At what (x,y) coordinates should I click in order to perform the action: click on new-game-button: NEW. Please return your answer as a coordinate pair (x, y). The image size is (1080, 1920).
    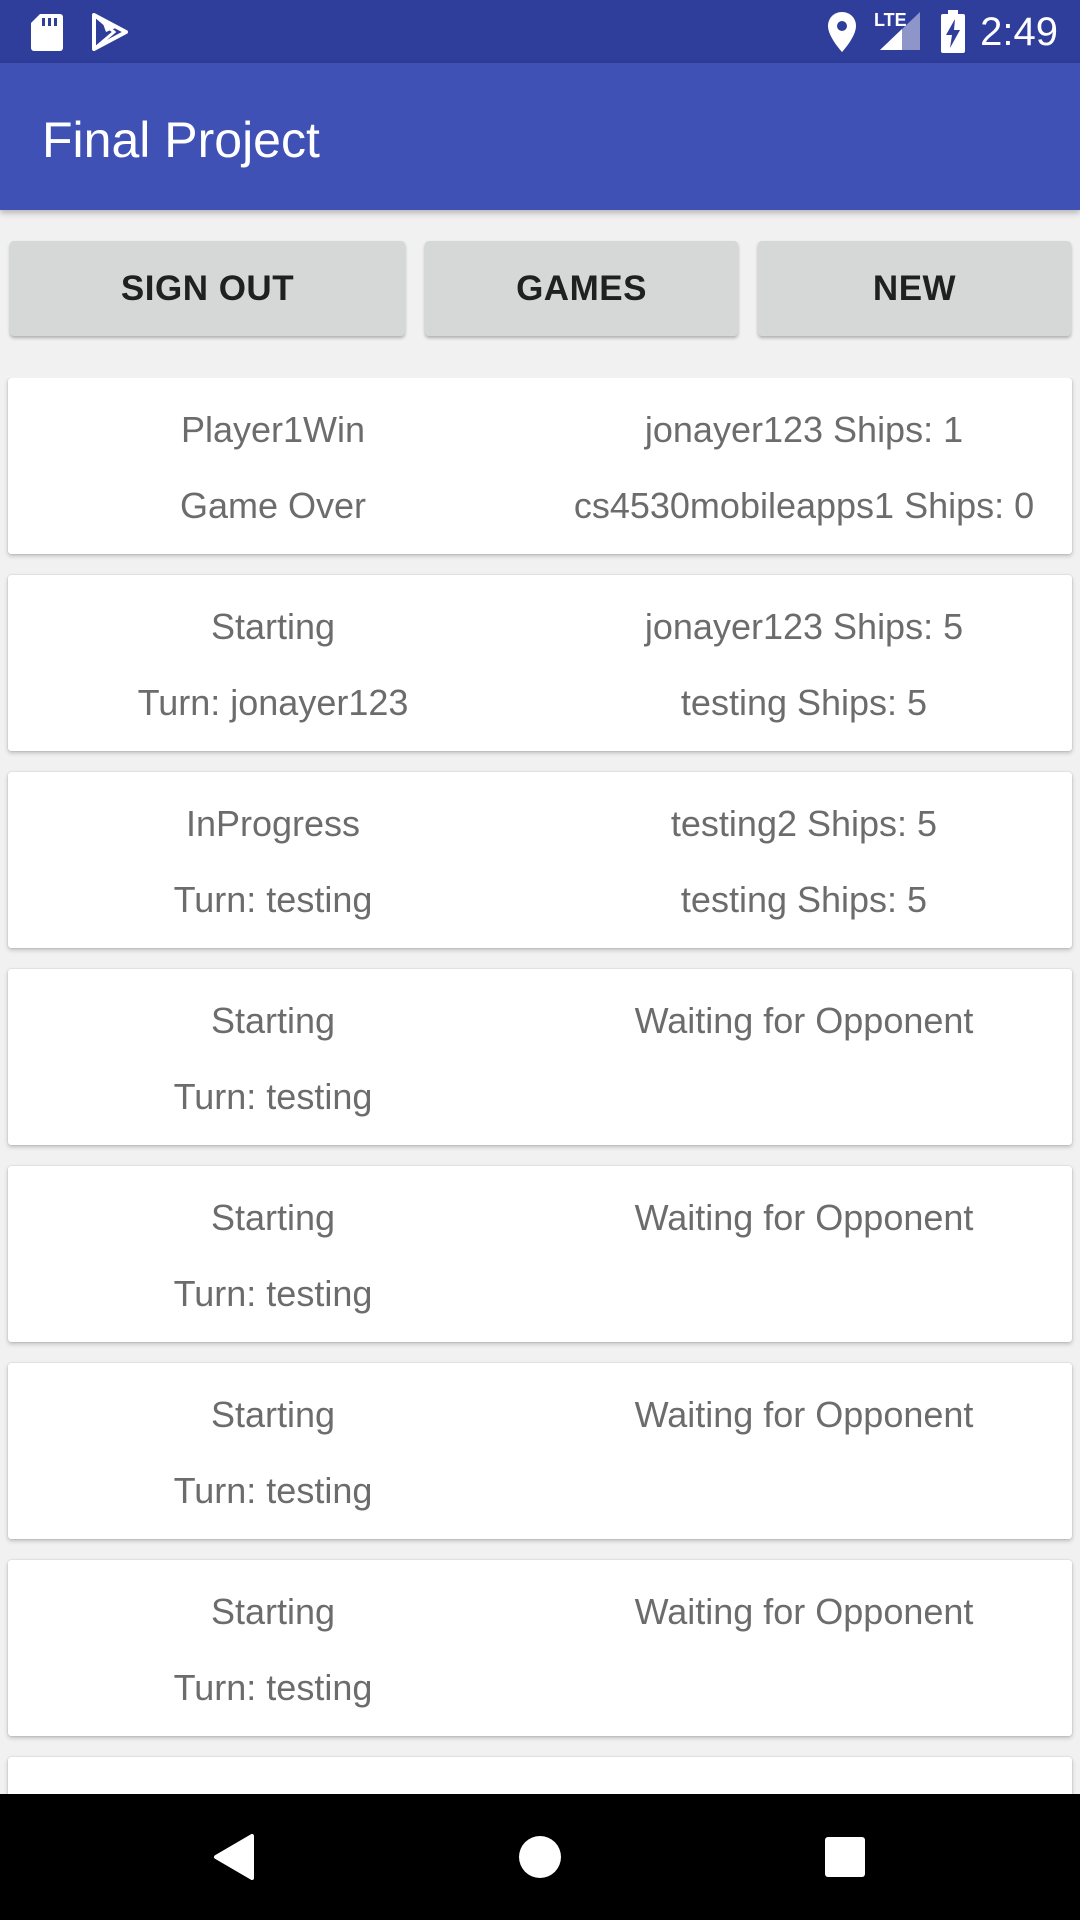
    Looking at the image, I should click on (914, 288).